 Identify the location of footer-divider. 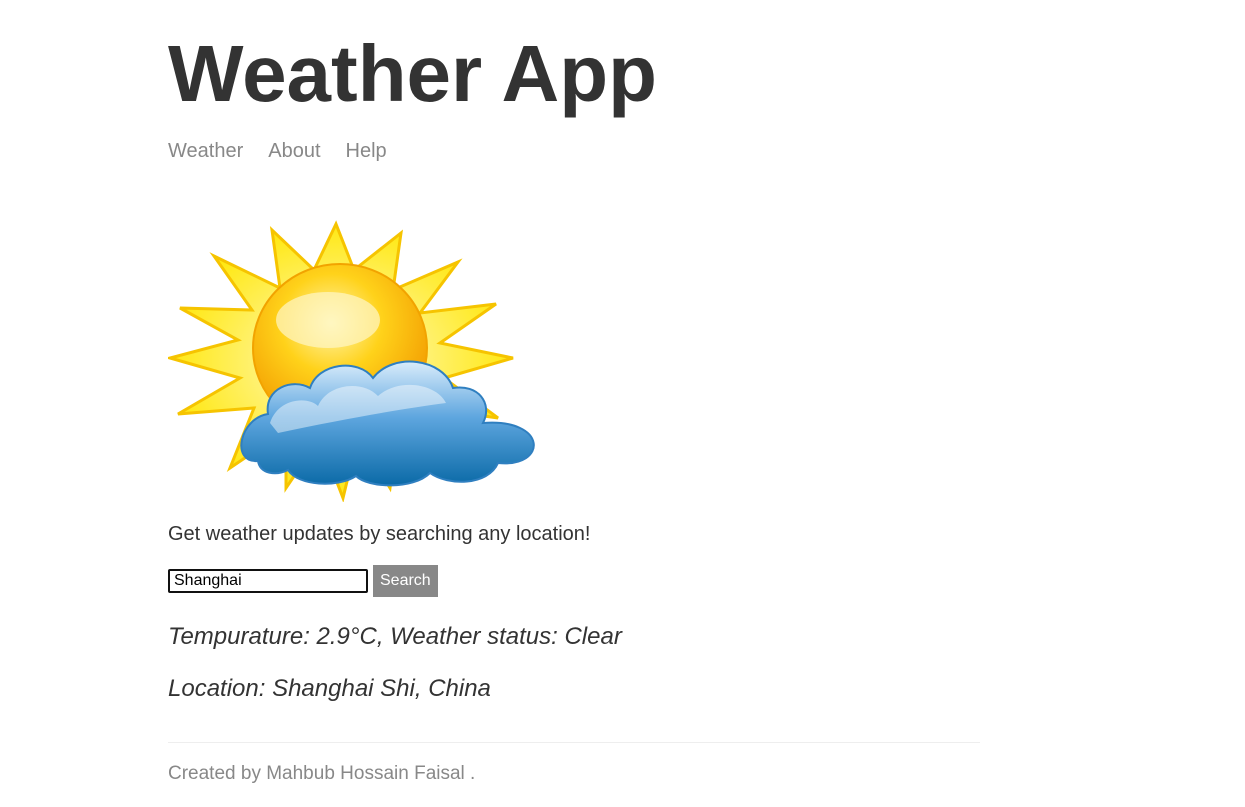
(574, 742).